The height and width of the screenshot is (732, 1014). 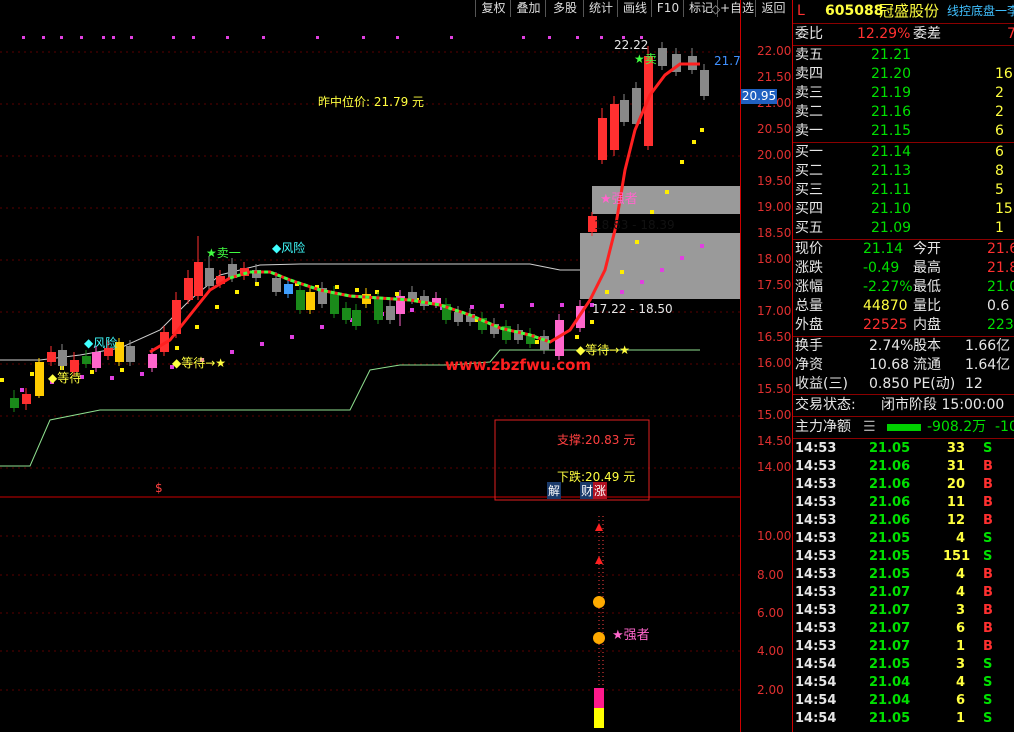 What do you see at coordinates (927, 346) in the screenshot?
I see `stat-label: 股本` at bounding box center [927, 346].